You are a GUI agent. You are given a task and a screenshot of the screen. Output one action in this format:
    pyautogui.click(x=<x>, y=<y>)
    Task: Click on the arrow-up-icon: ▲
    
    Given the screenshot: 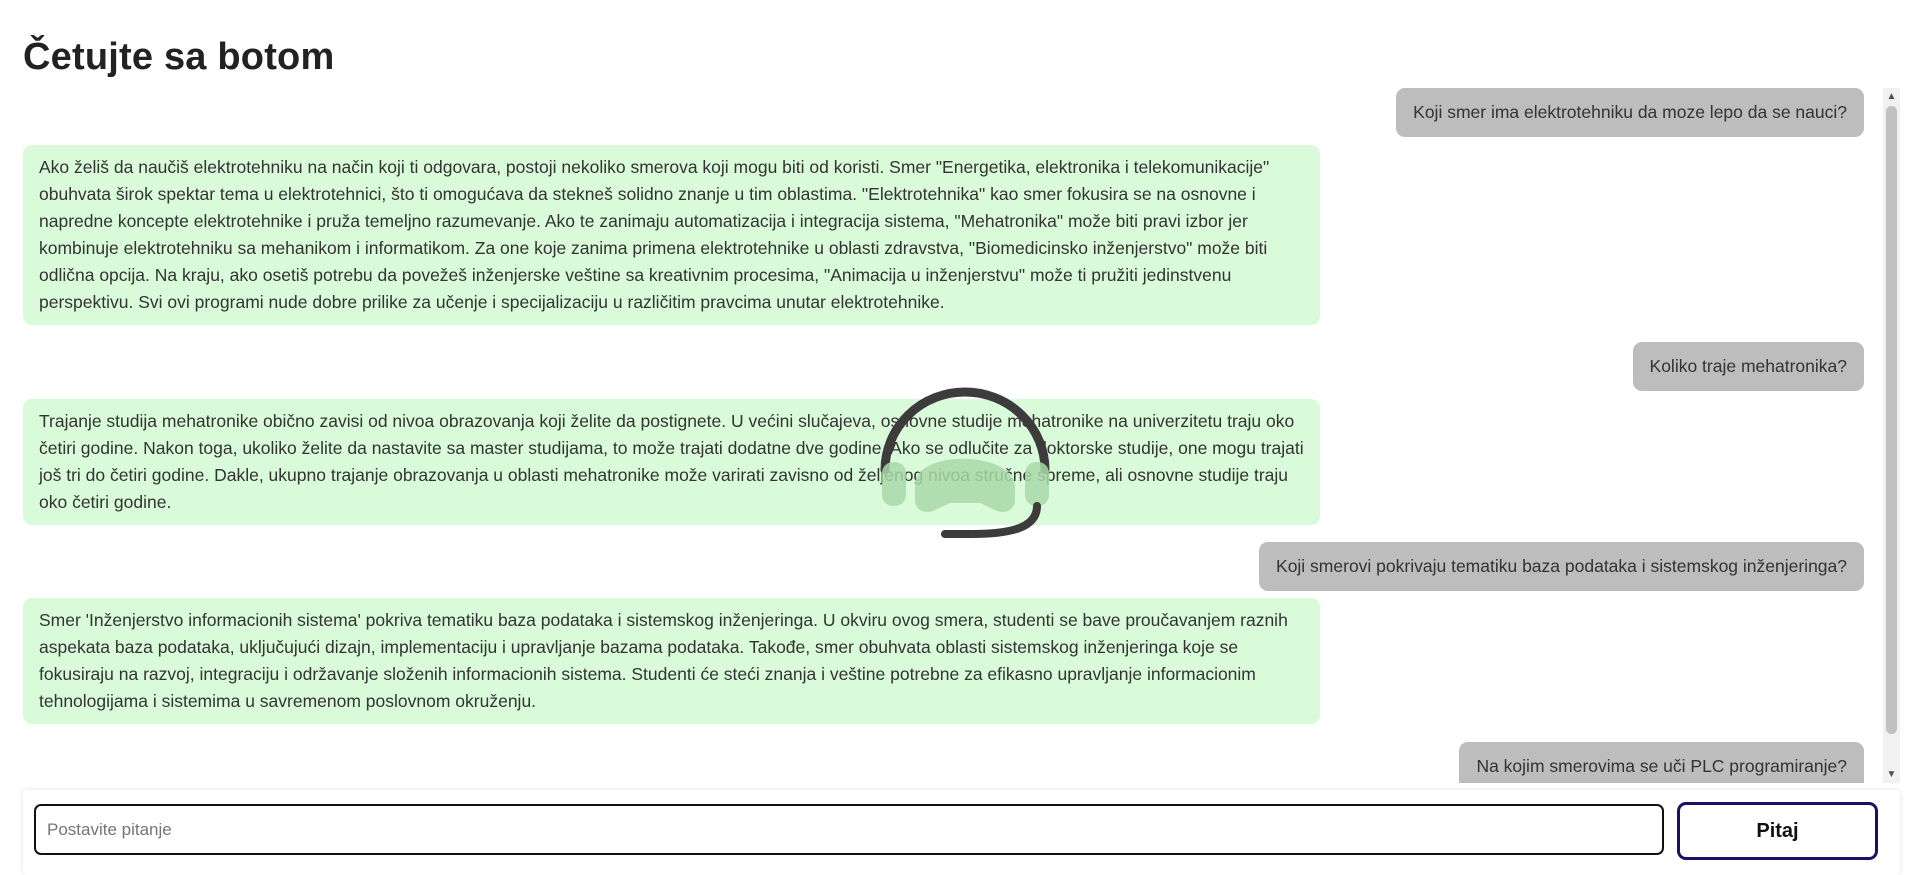 What is the action you would take?
    pyautogui.click(x=1891, y=96)
    